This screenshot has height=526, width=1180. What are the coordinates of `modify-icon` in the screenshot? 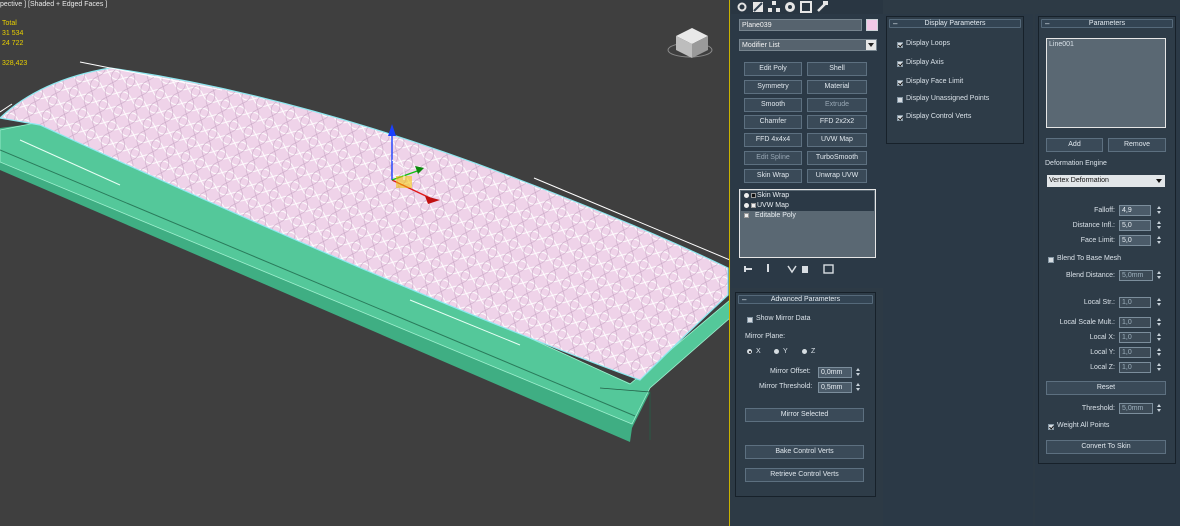 It's located at (758, 7).